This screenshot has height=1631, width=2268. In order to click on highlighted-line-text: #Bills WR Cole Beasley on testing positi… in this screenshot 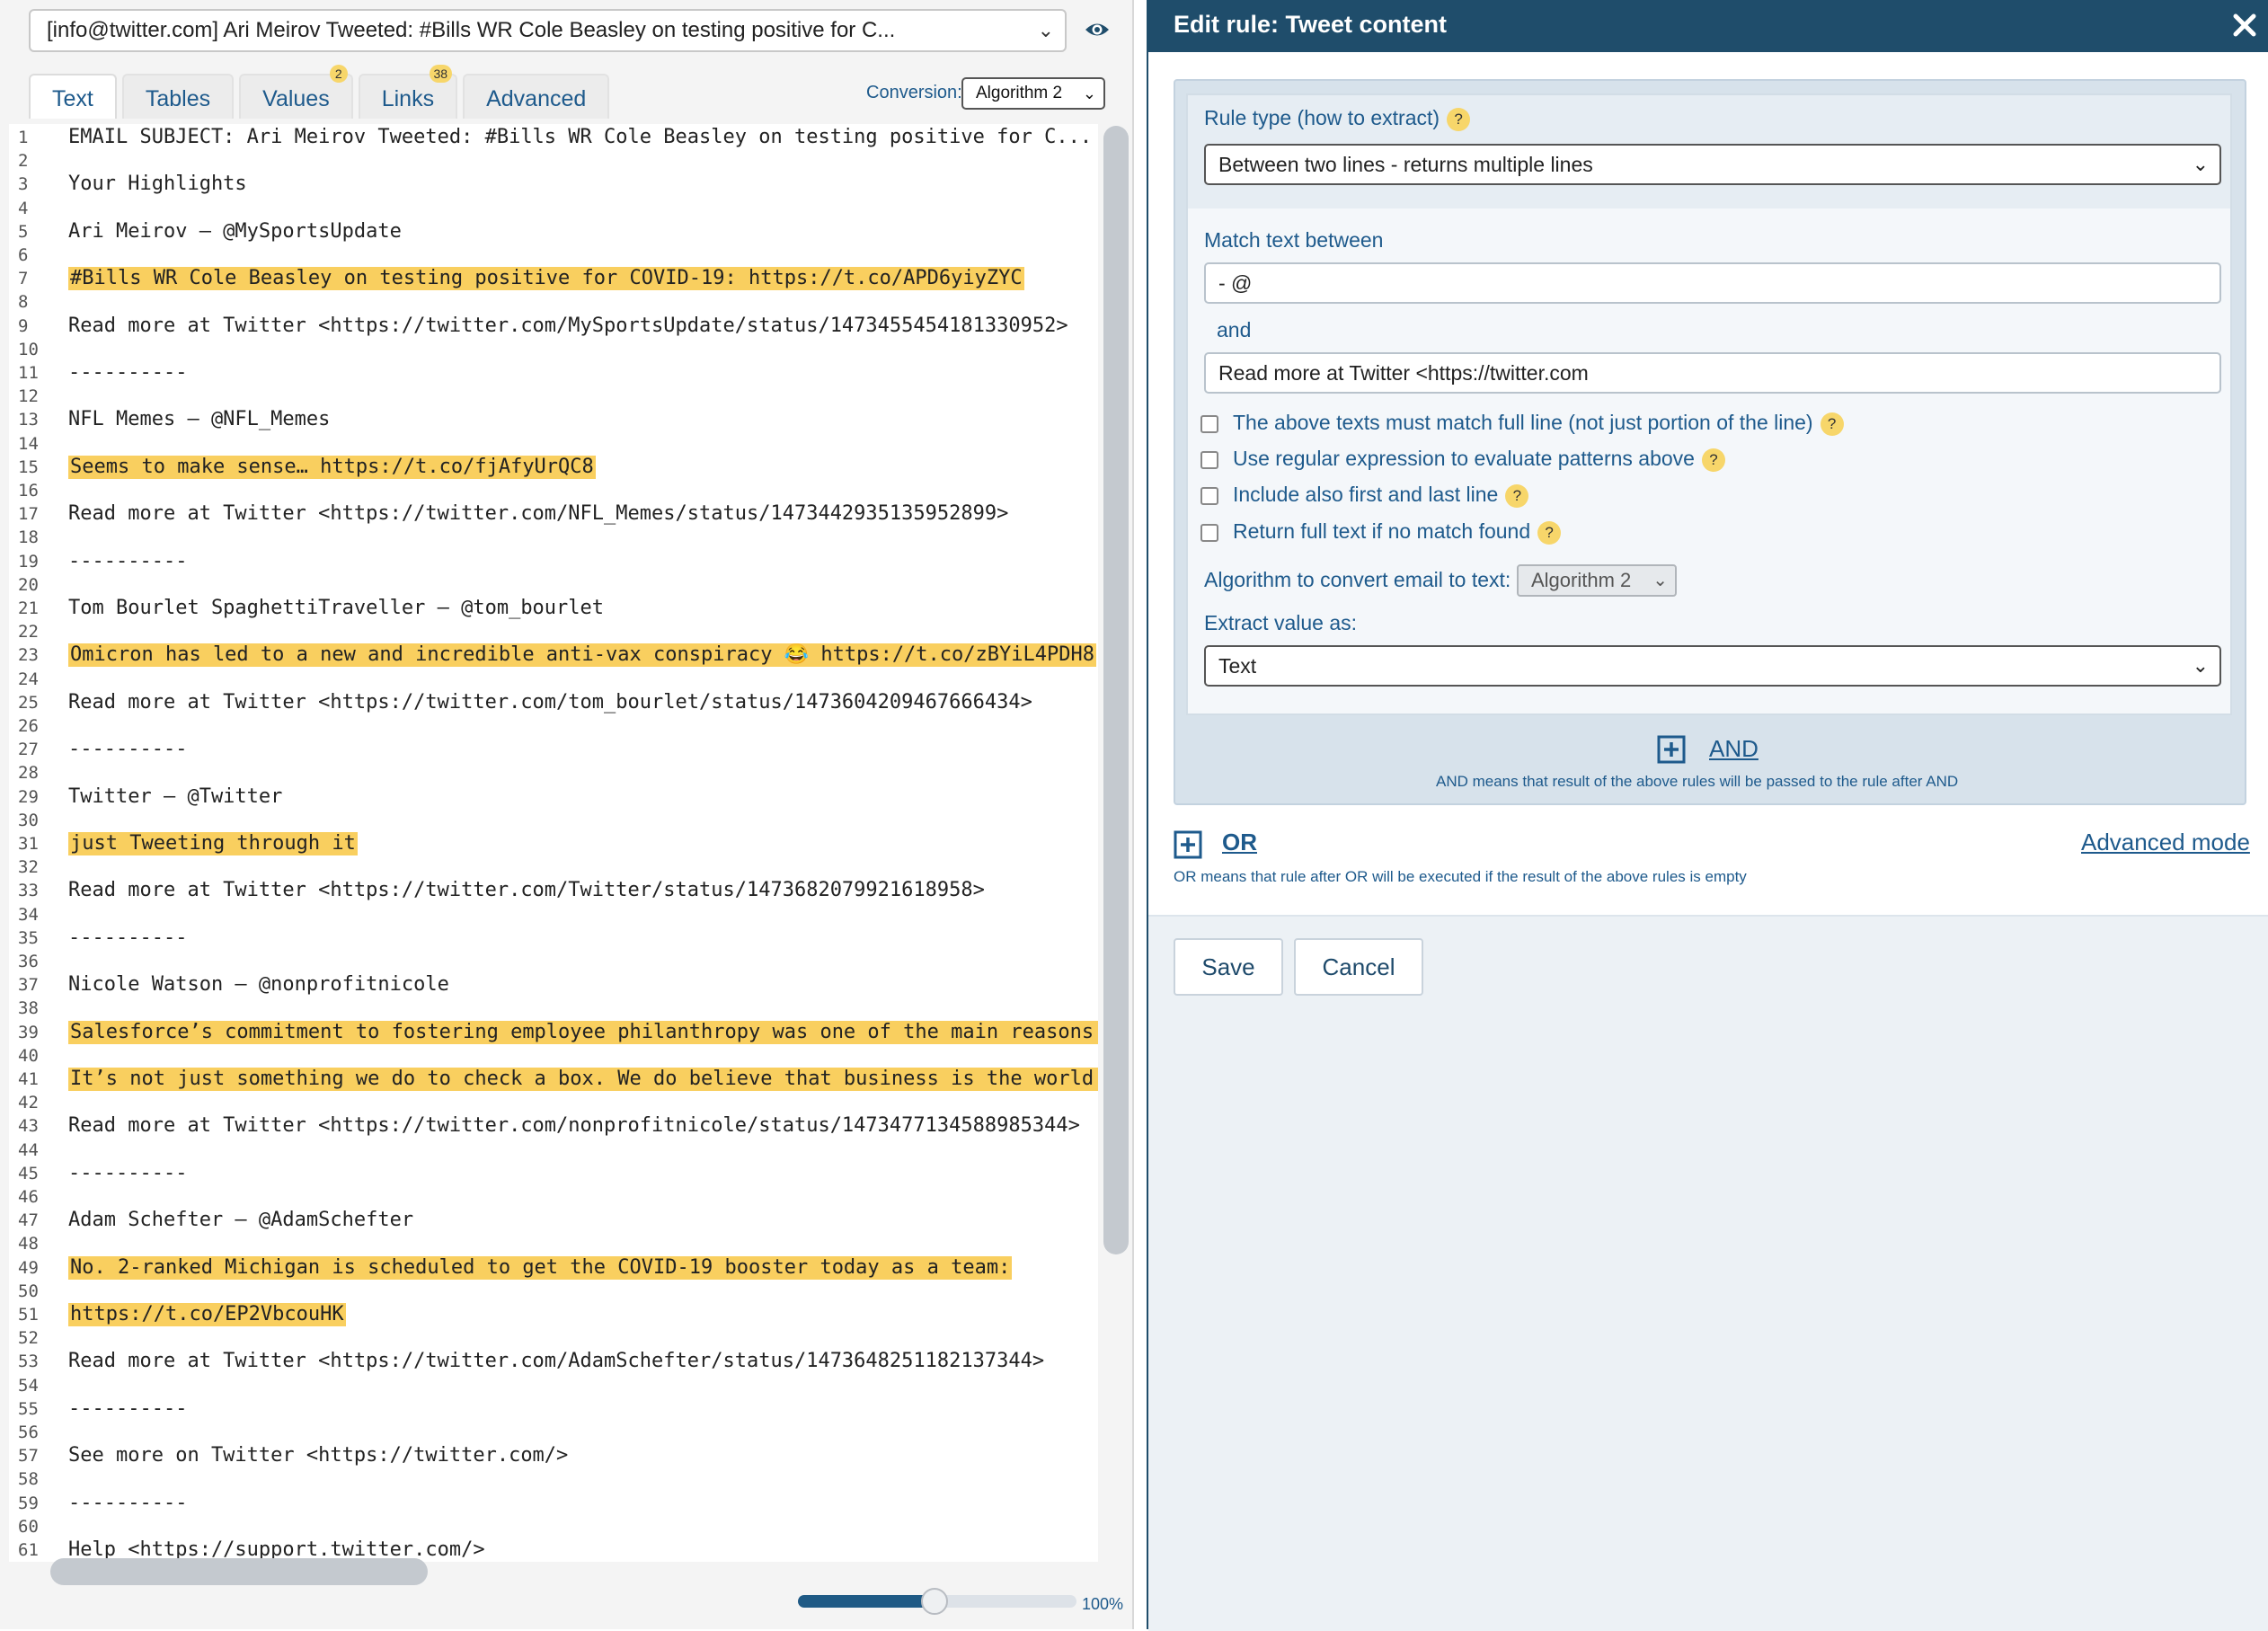, I will do `click(546, 279)`.